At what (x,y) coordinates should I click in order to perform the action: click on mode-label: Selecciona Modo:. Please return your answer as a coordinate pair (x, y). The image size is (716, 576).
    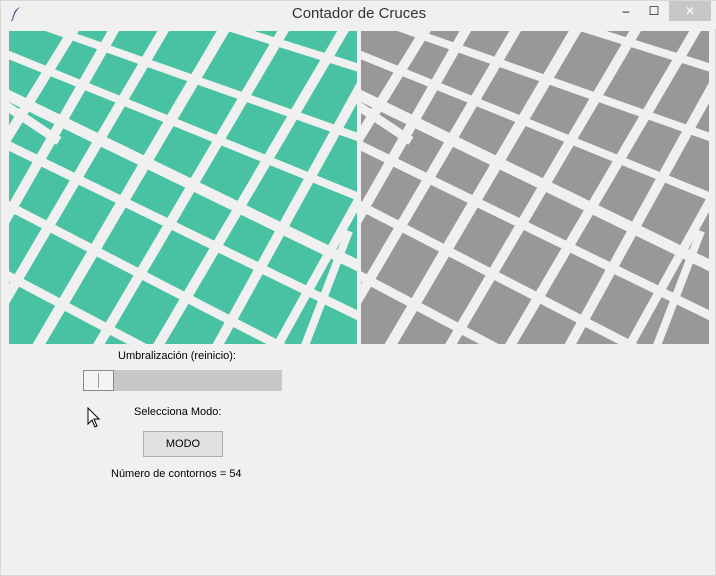
    Looking at the image, I should click on (178, 412).